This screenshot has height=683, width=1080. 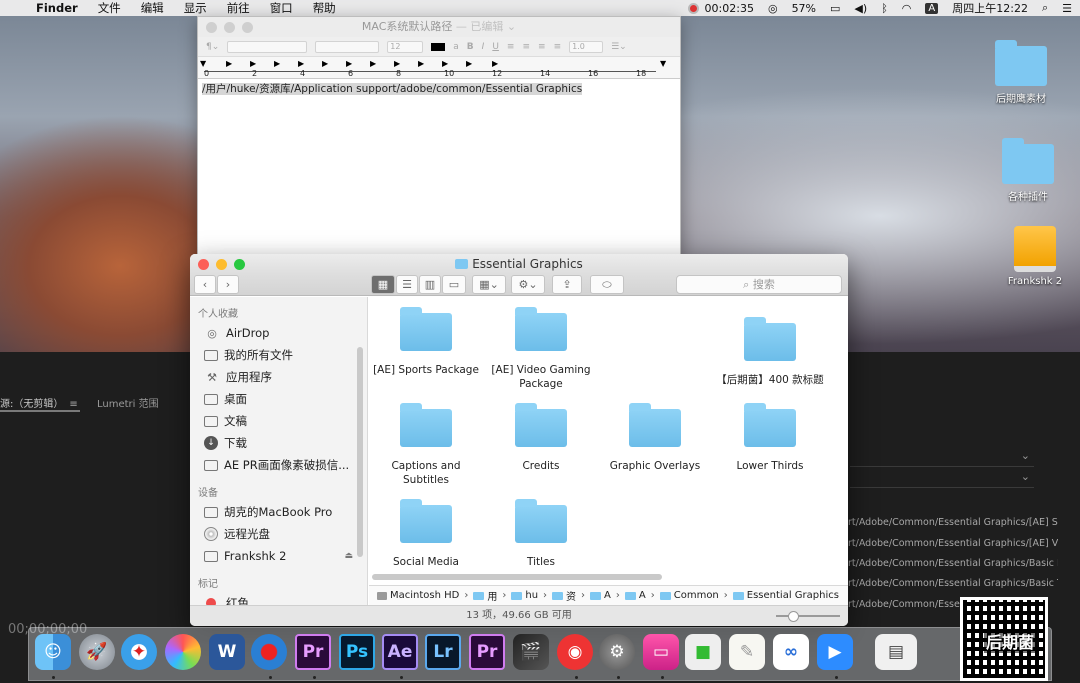 I want to click on search-field: ⌕ 搜索, so click(x=759, y=284).